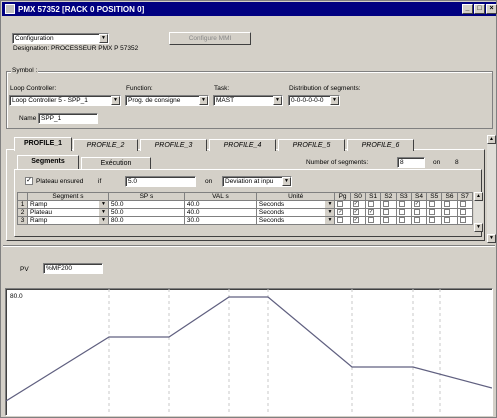  Describe the element at coordinates (491, 9) in the screenshot. I see `close-icon: ×` at that location.